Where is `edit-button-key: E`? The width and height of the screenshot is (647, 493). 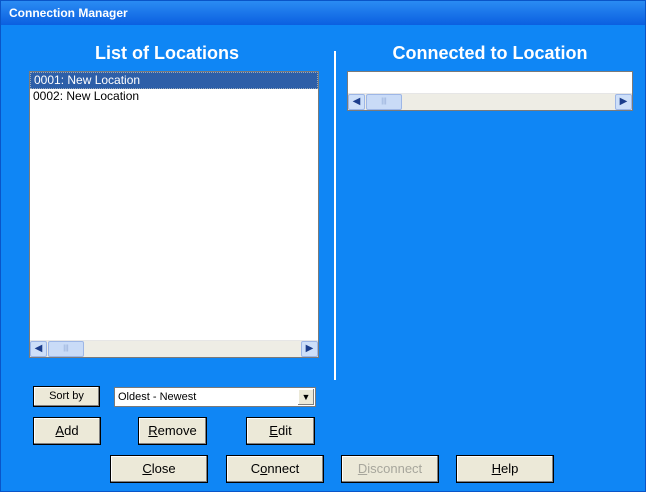 edit-button-key: E is located at coordinates (273, 430).